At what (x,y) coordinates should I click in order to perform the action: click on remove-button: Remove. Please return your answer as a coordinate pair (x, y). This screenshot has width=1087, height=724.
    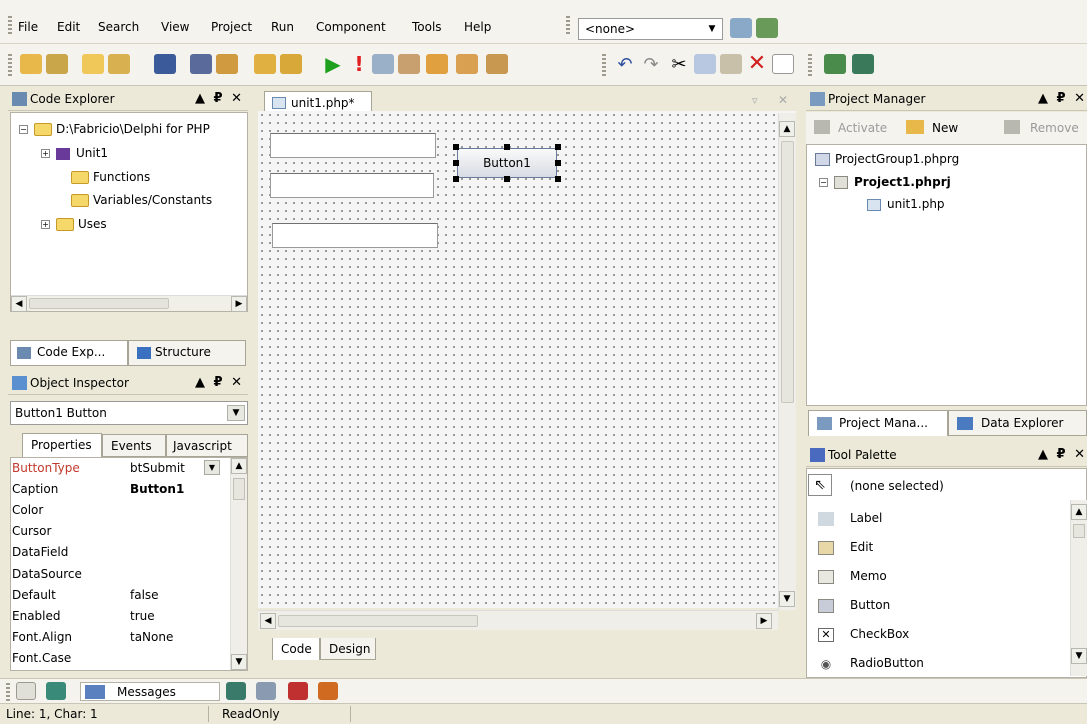
    Looking at the image, I should click on (1054, 128).